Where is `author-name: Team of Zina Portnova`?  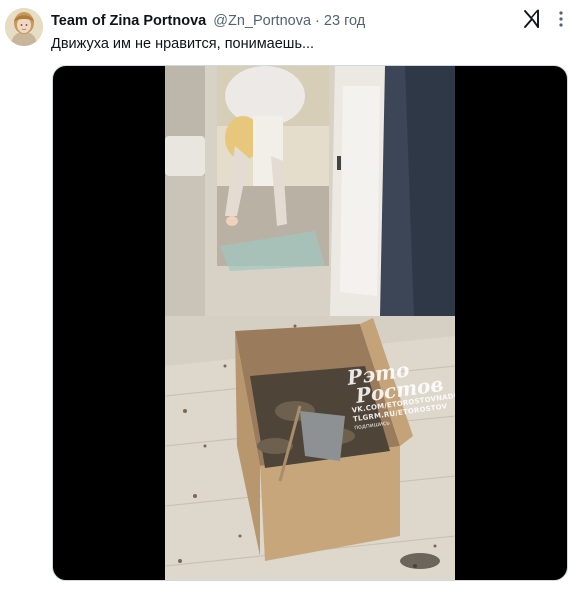 author-name: Team of Zina Portnova is located at coordinates (128, 21).